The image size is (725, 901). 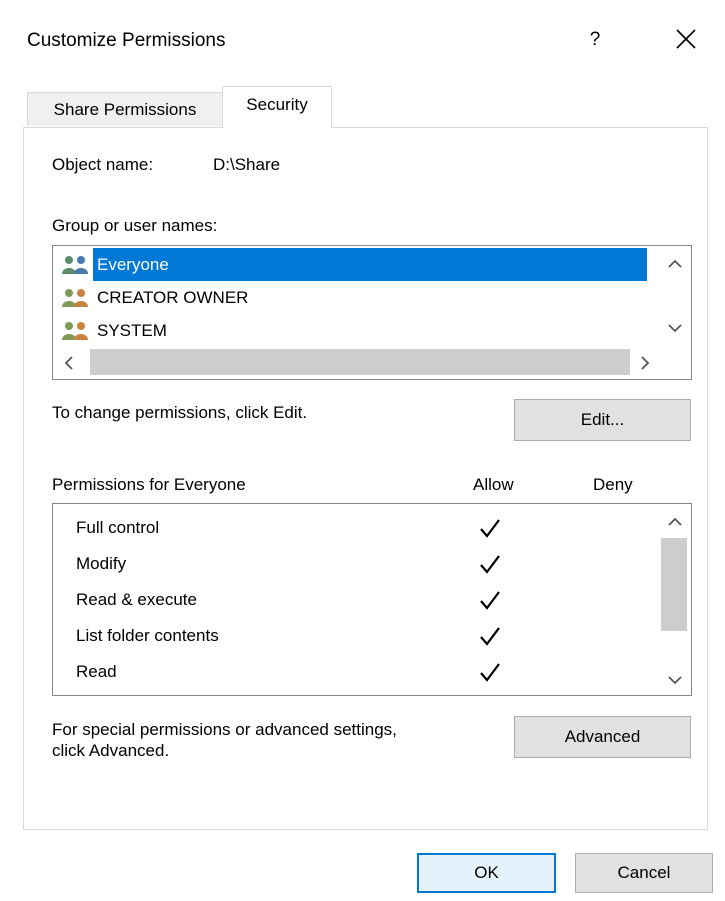 What do you see at coordinates (147, 635) in the screenshot?
I see `permission-name: List folder contents` at bounding box center [147, 635].